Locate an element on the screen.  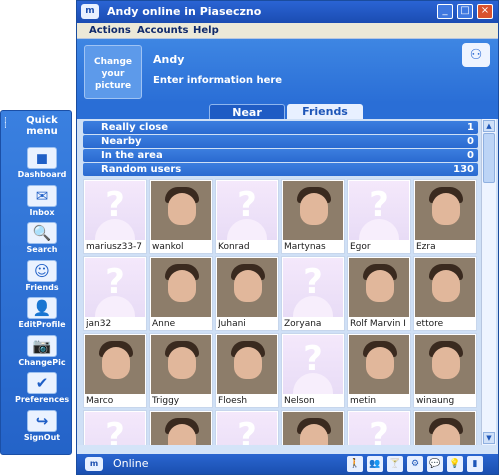
bulb-icon: 💡 is located at coordinates (455, 464).